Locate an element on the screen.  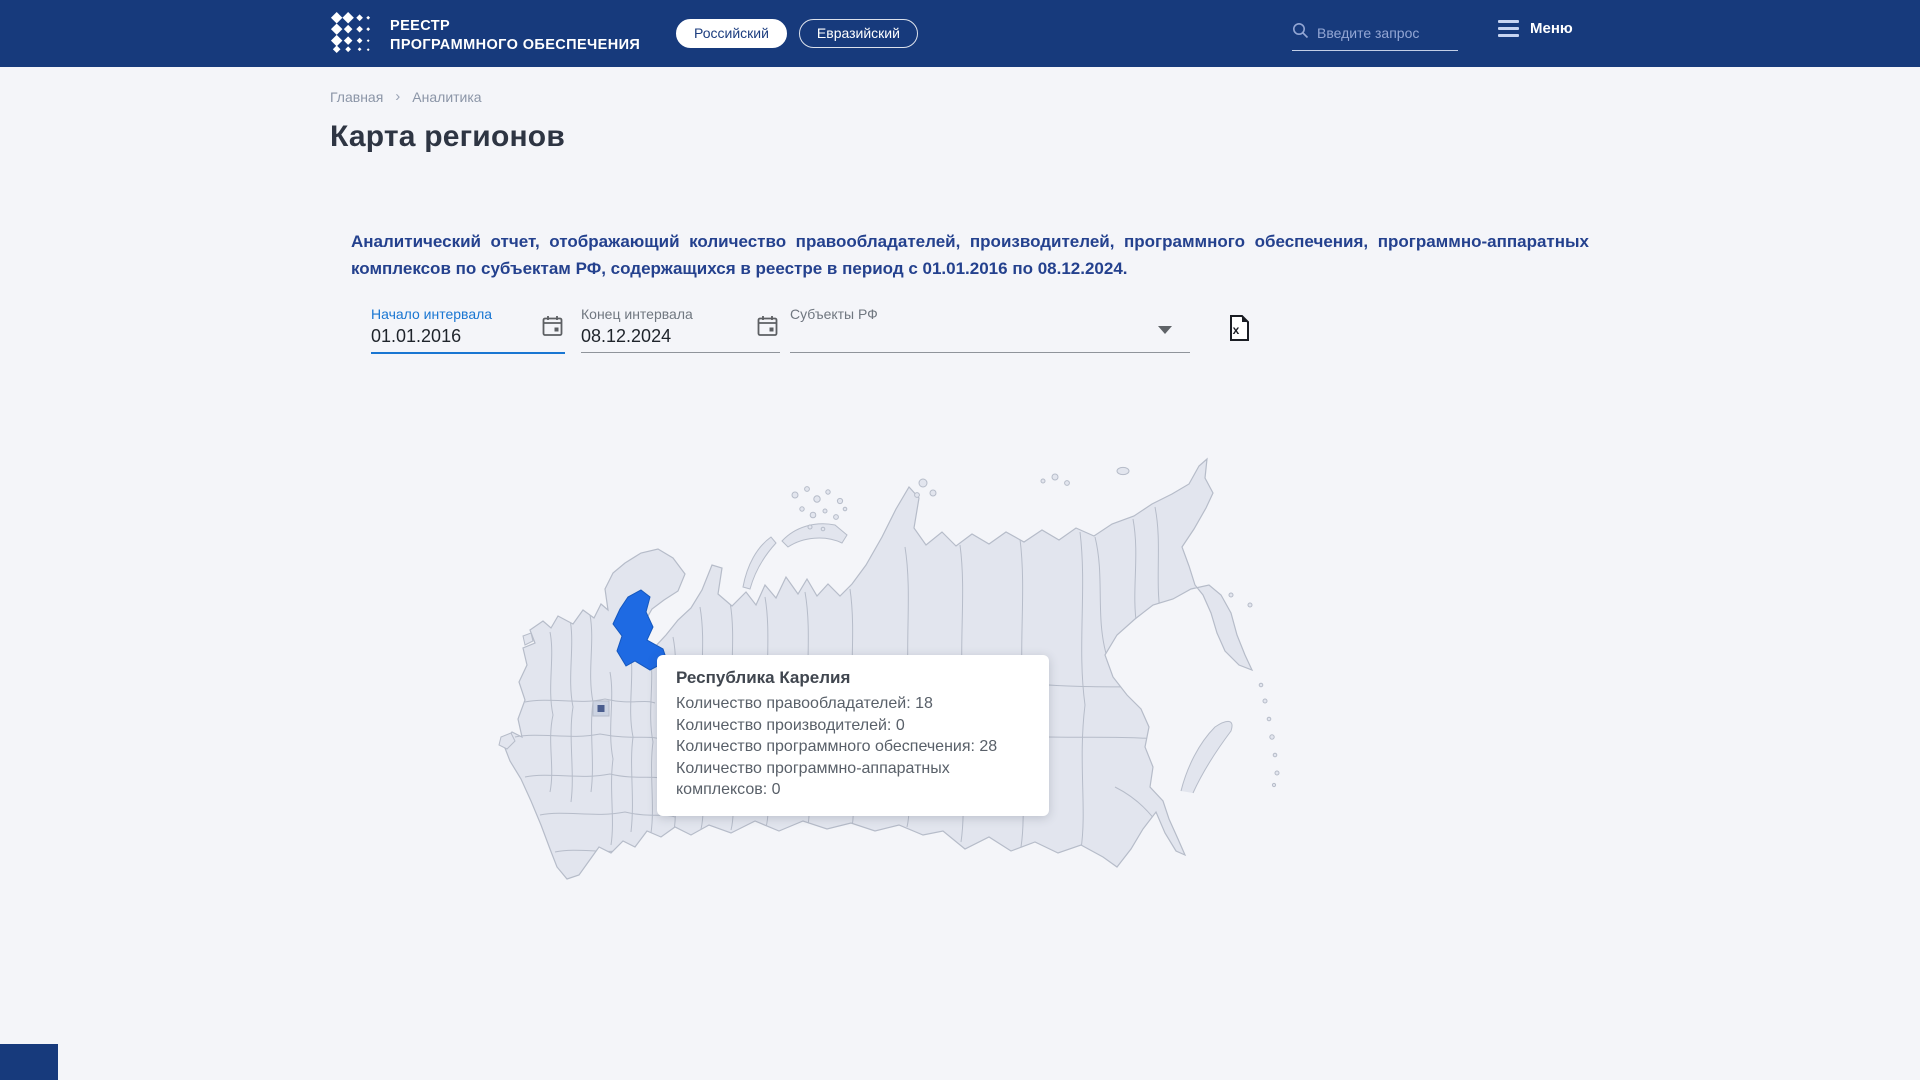
interval-end-field: Конец интервала 08.12.2024 is located at coordinates (680, 329).